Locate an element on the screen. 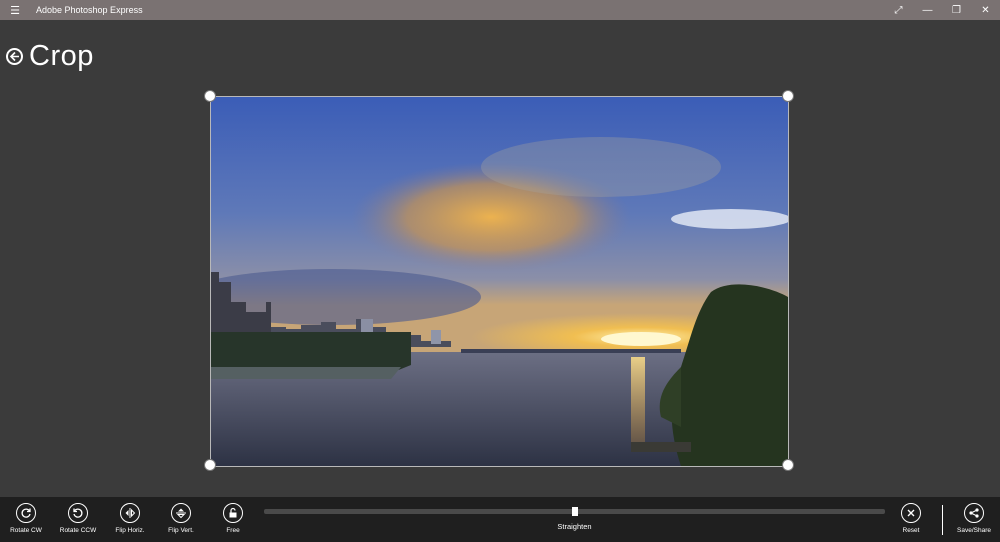  rotate-cw-label: Rotate CW is located at coordinates (26, 530).